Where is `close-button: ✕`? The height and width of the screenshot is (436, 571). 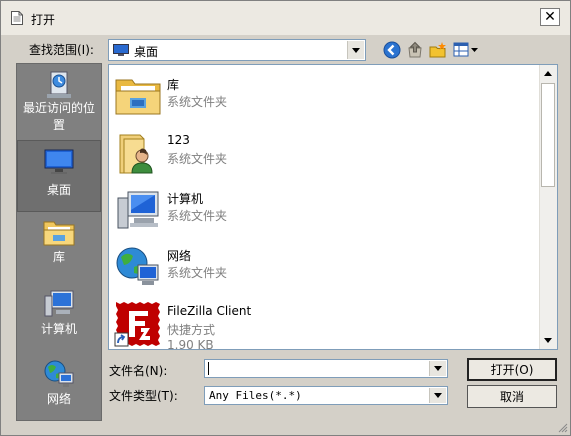
close-button: ✕ is located at coordinates (550, 17).